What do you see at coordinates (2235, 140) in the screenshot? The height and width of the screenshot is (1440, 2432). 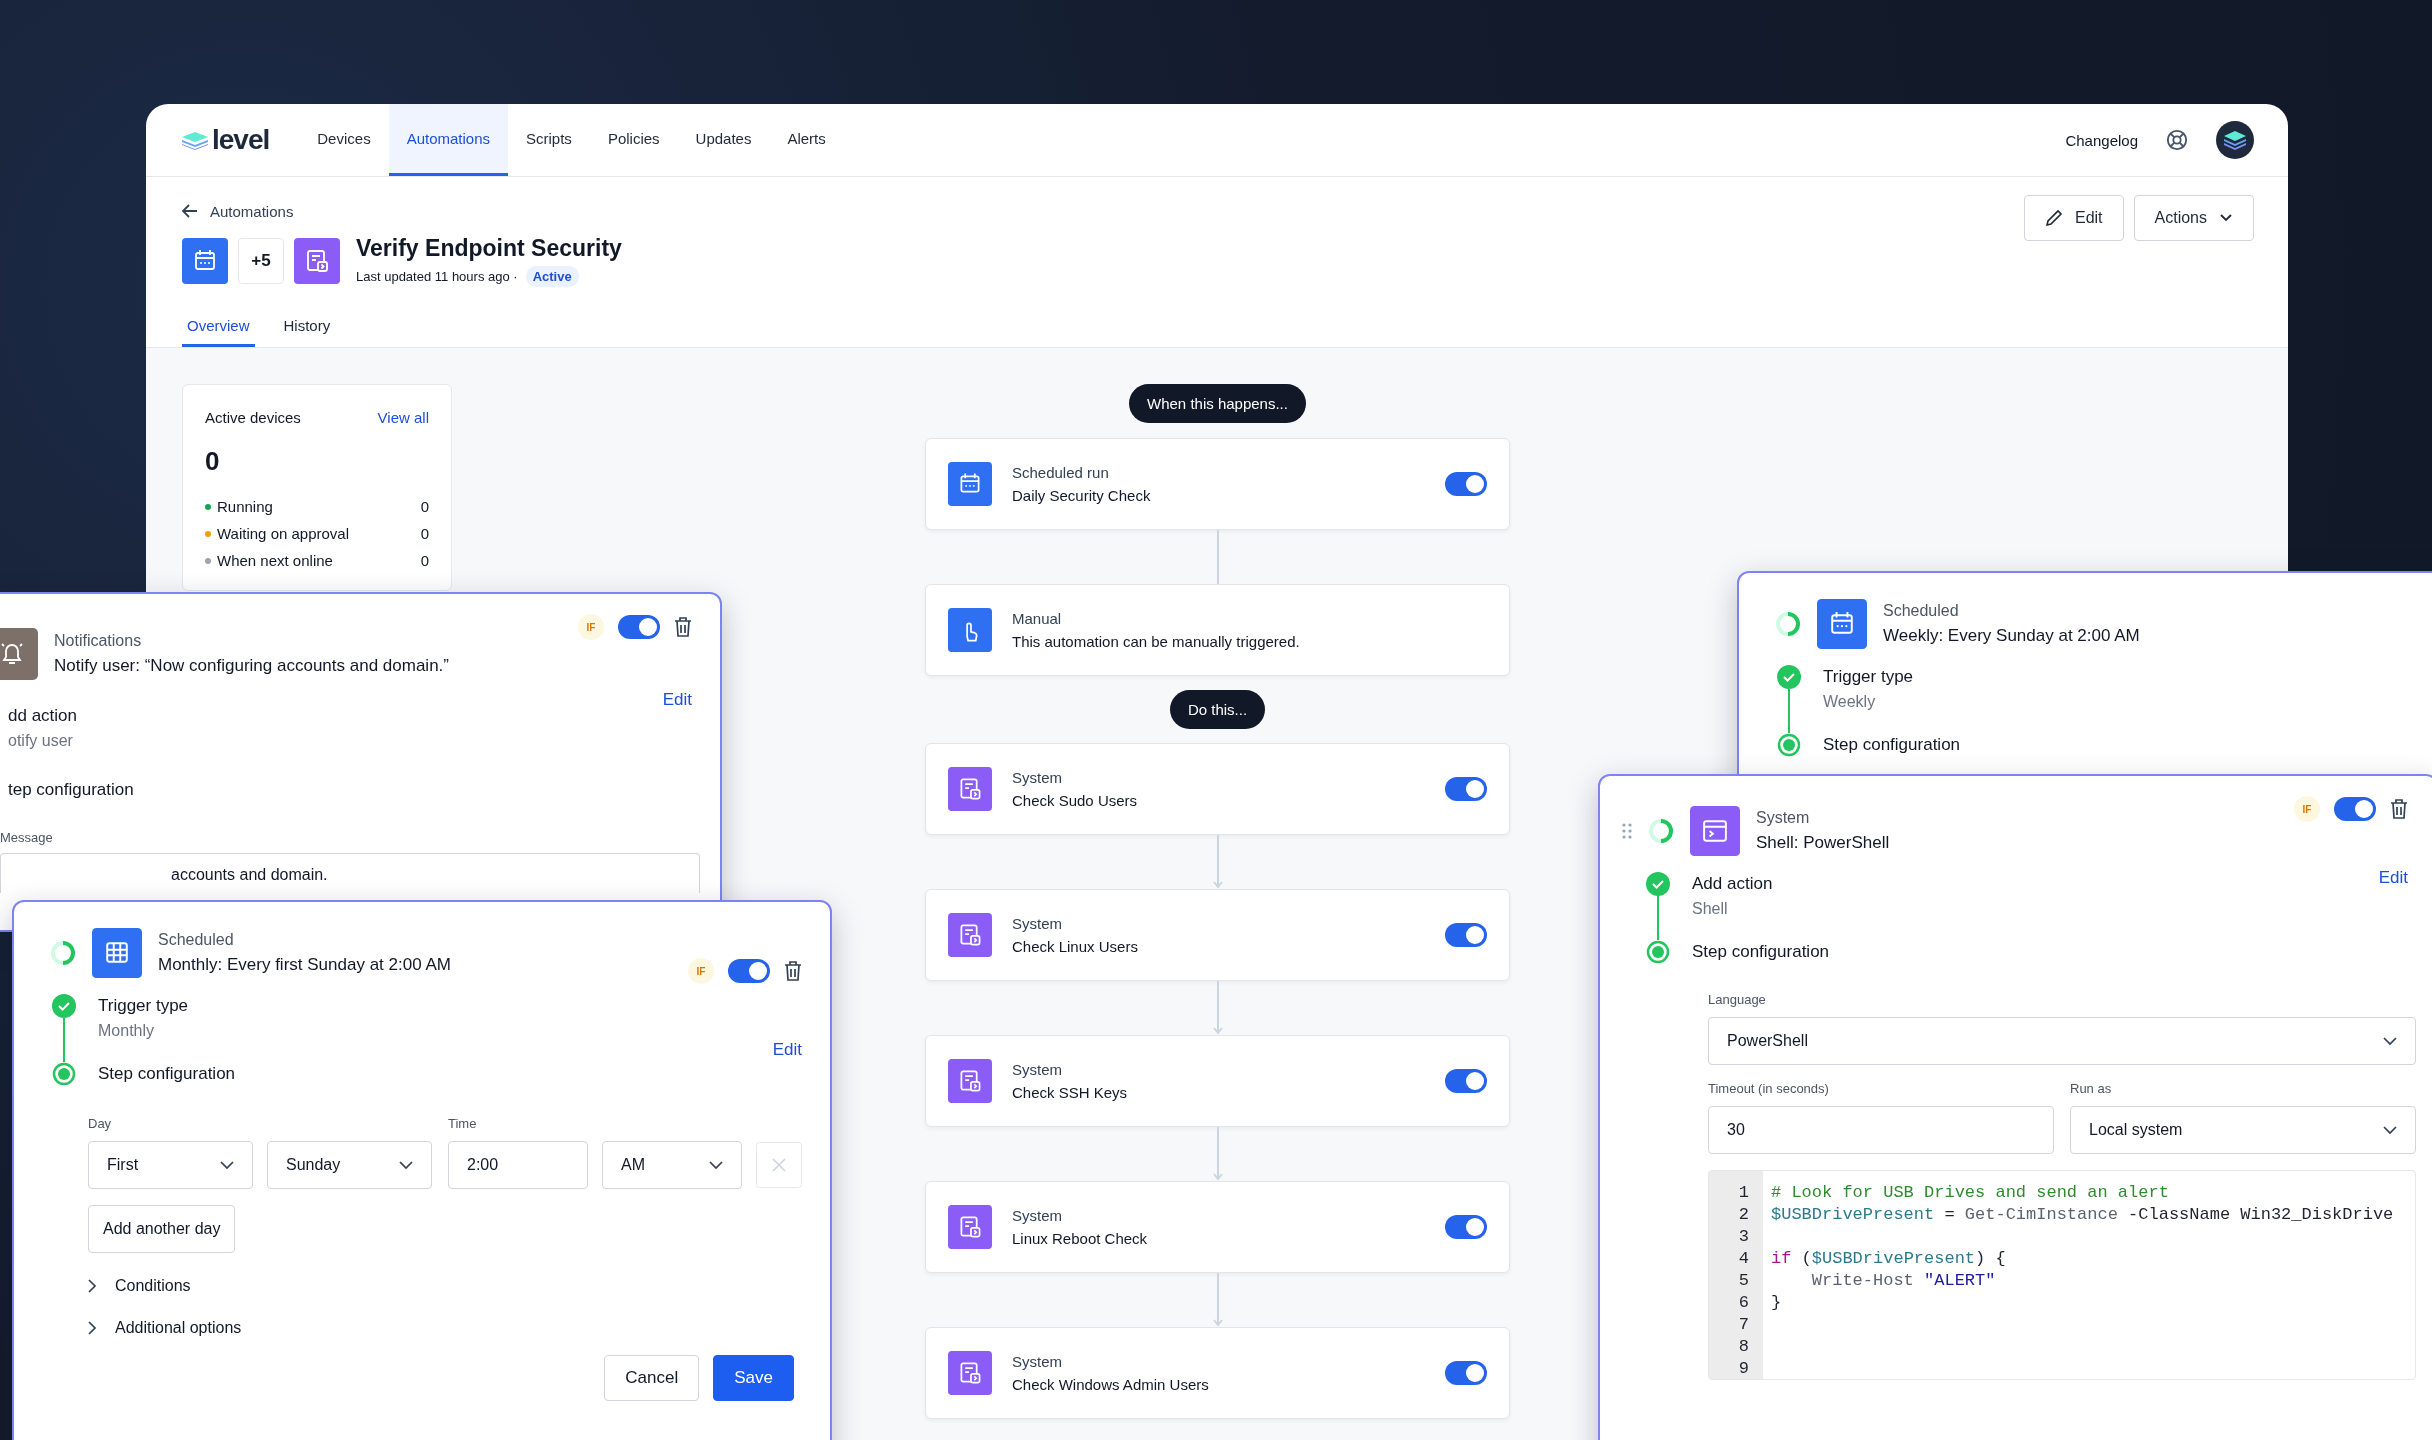 I see `avatar` at bounding box center [2235, 140].